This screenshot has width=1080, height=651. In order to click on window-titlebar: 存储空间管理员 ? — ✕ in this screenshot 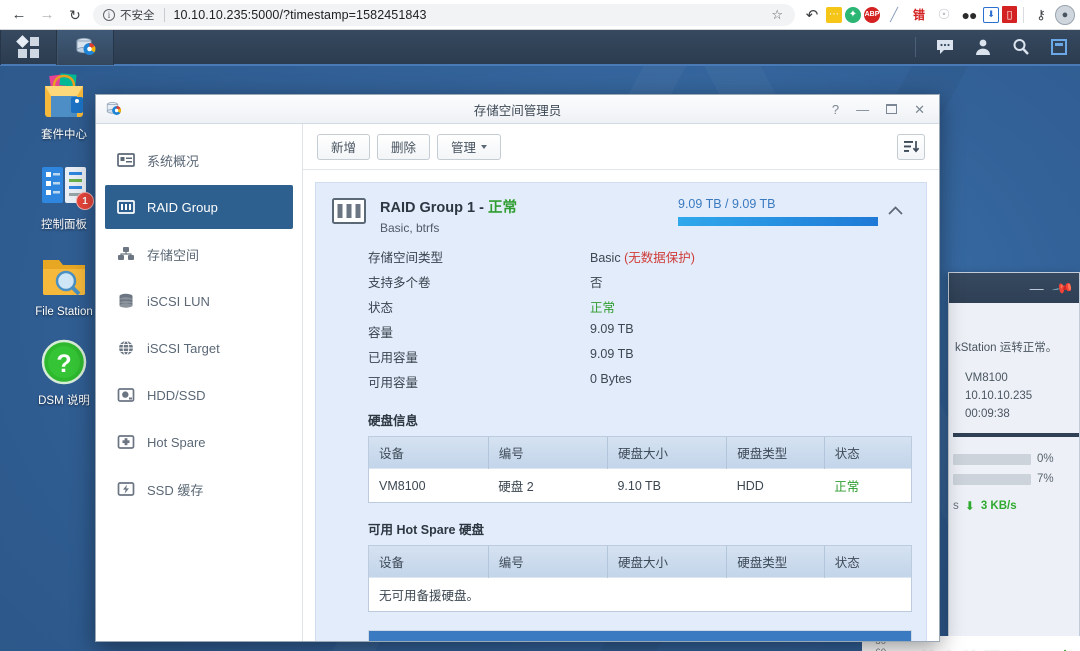, I will do `click(517, 109)`.